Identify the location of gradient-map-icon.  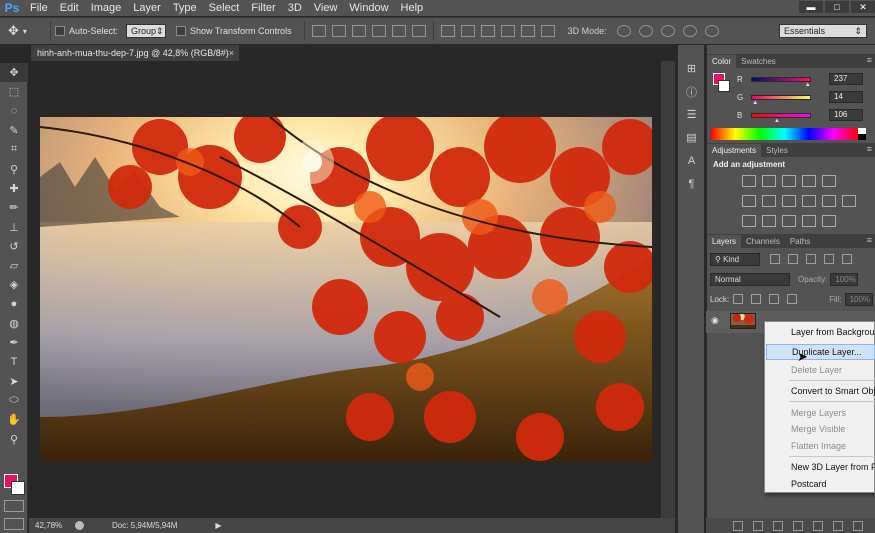
(829, 221).